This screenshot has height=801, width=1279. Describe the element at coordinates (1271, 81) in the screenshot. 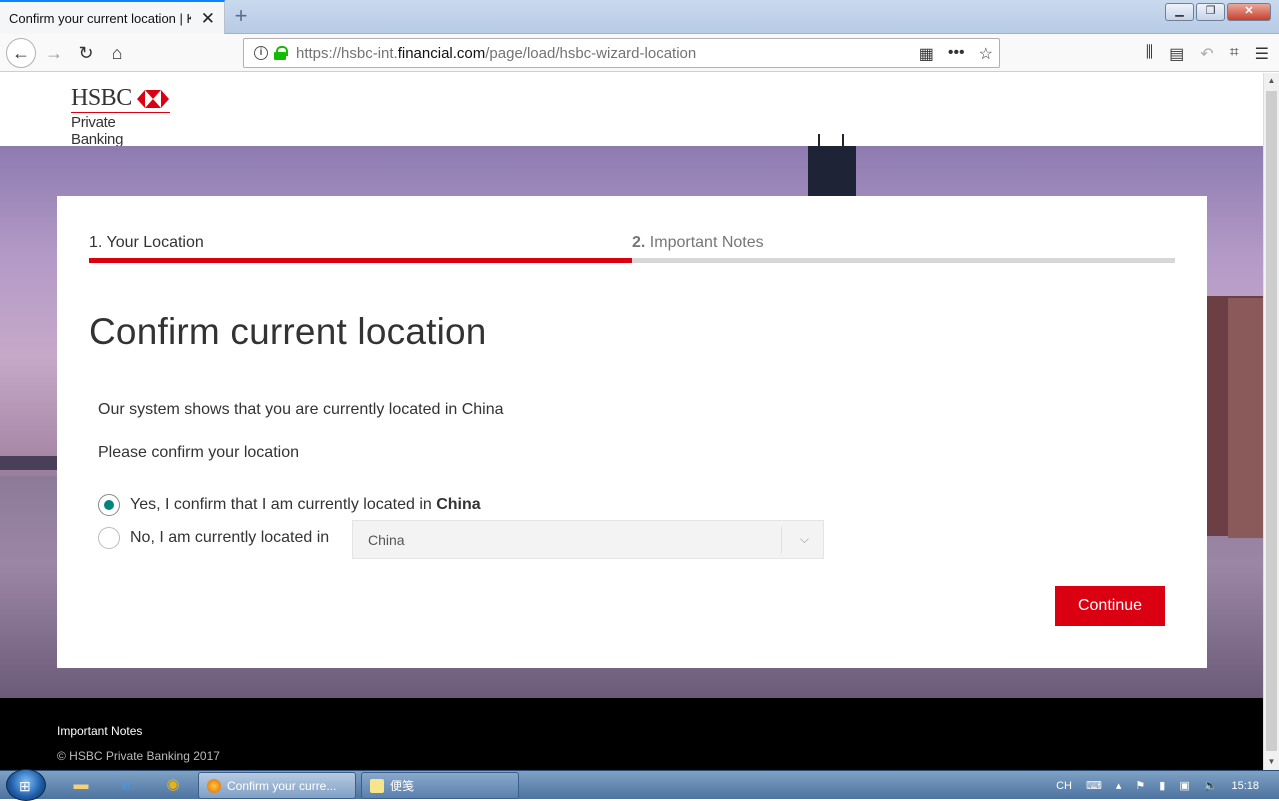

I see `scroll-up-icon: ▲` at that location.